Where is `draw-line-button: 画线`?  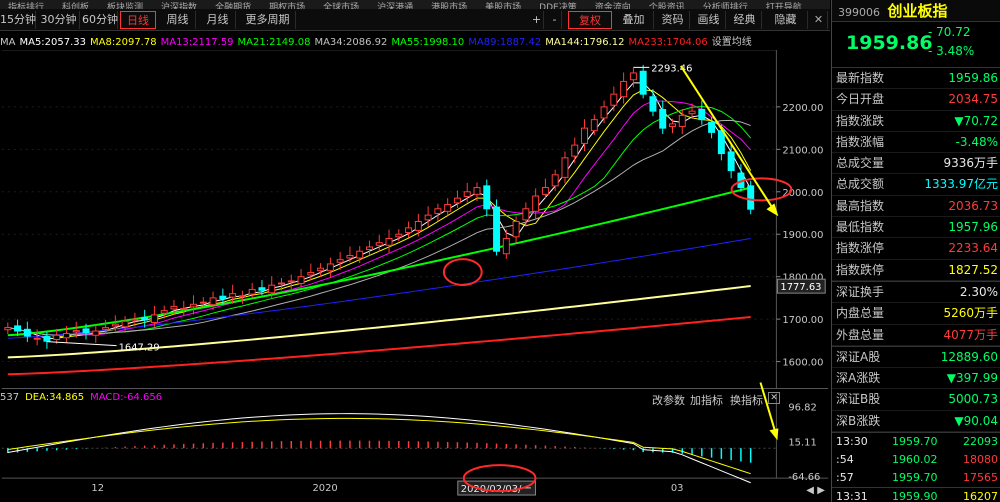 draw-line-button: 画线 is located at coordinates (709, 20).